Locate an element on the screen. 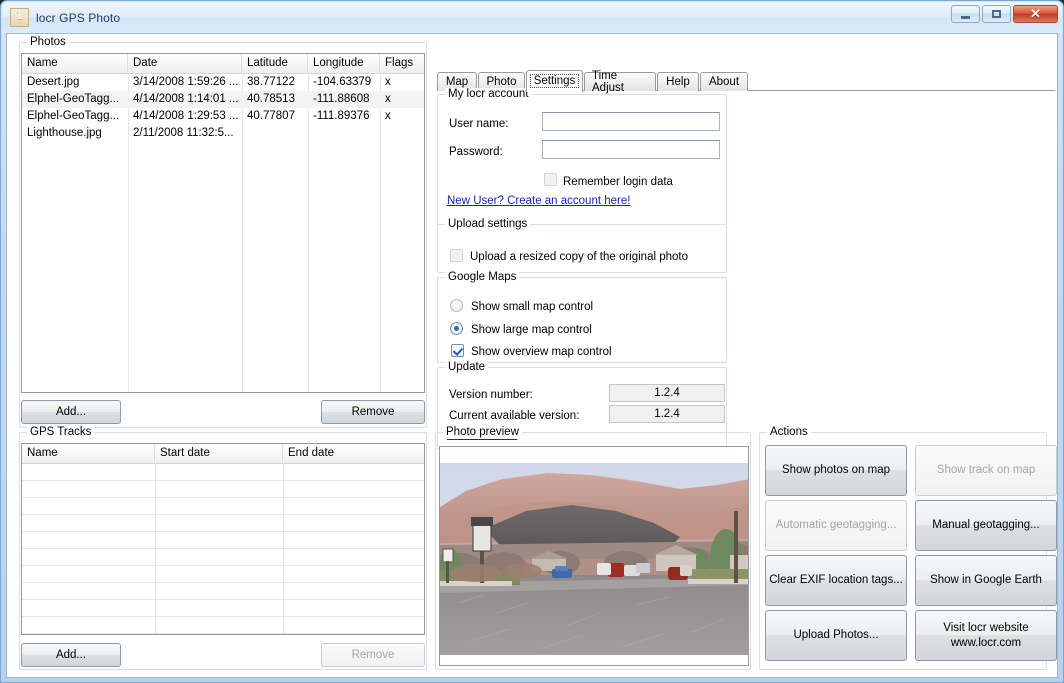 This screenshot has width=1064, height=683. small-map-label: Show small map control is located at coordinates (532, 307).